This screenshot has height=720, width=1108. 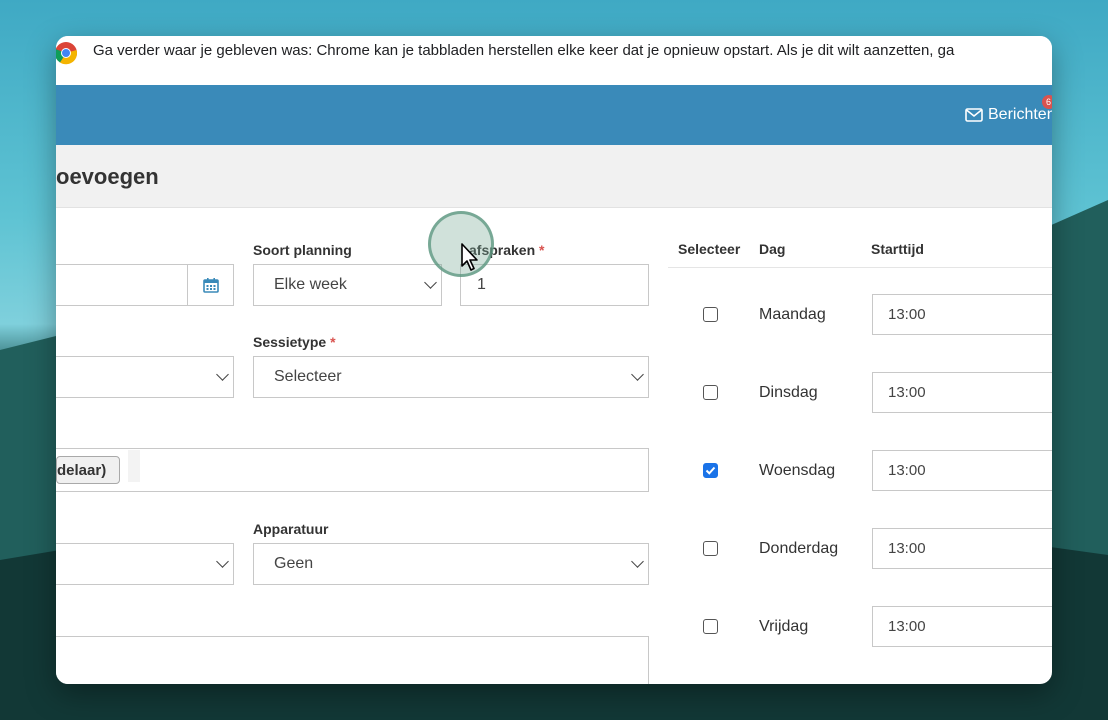 What do you see at coordinates (310, 284) in the screenshot?
I see `schedule-type-value: Elke week` at bounding box center [310, 284].